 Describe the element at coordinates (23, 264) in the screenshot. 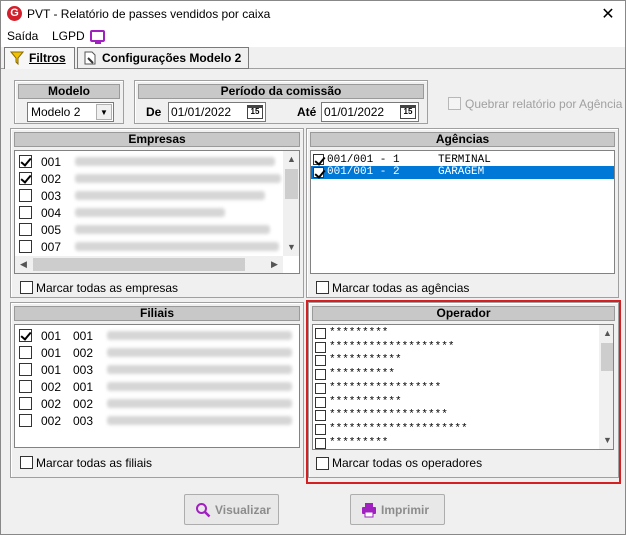

I see `scroll-left-icon: ◀` at that location.